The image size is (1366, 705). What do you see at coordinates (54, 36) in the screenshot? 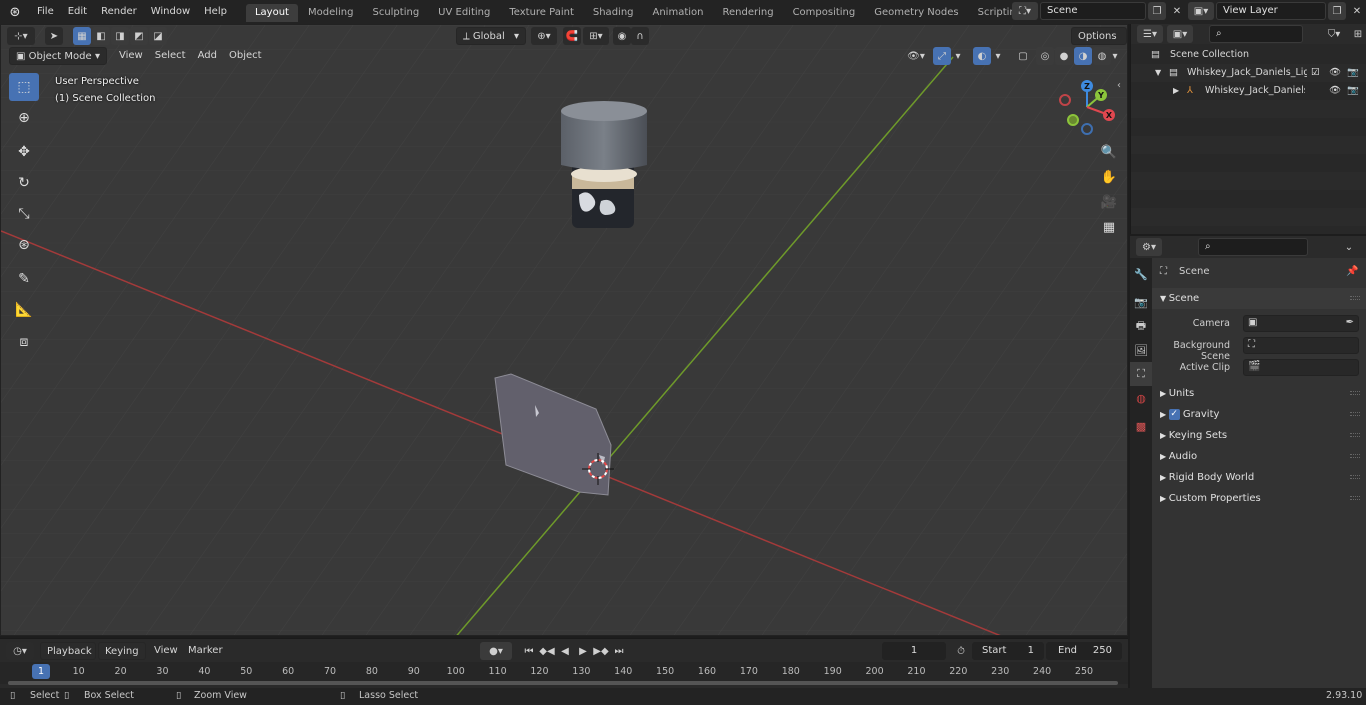
I see `select-tool-icon: ➤` at bounding box center [54, 36].